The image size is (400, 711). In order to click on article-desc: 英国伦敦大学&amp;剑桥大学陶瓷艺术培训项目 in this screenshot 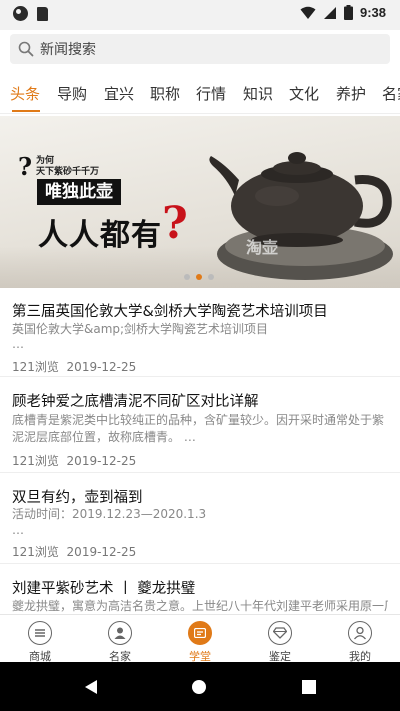, I will do `click(140, 329)`.